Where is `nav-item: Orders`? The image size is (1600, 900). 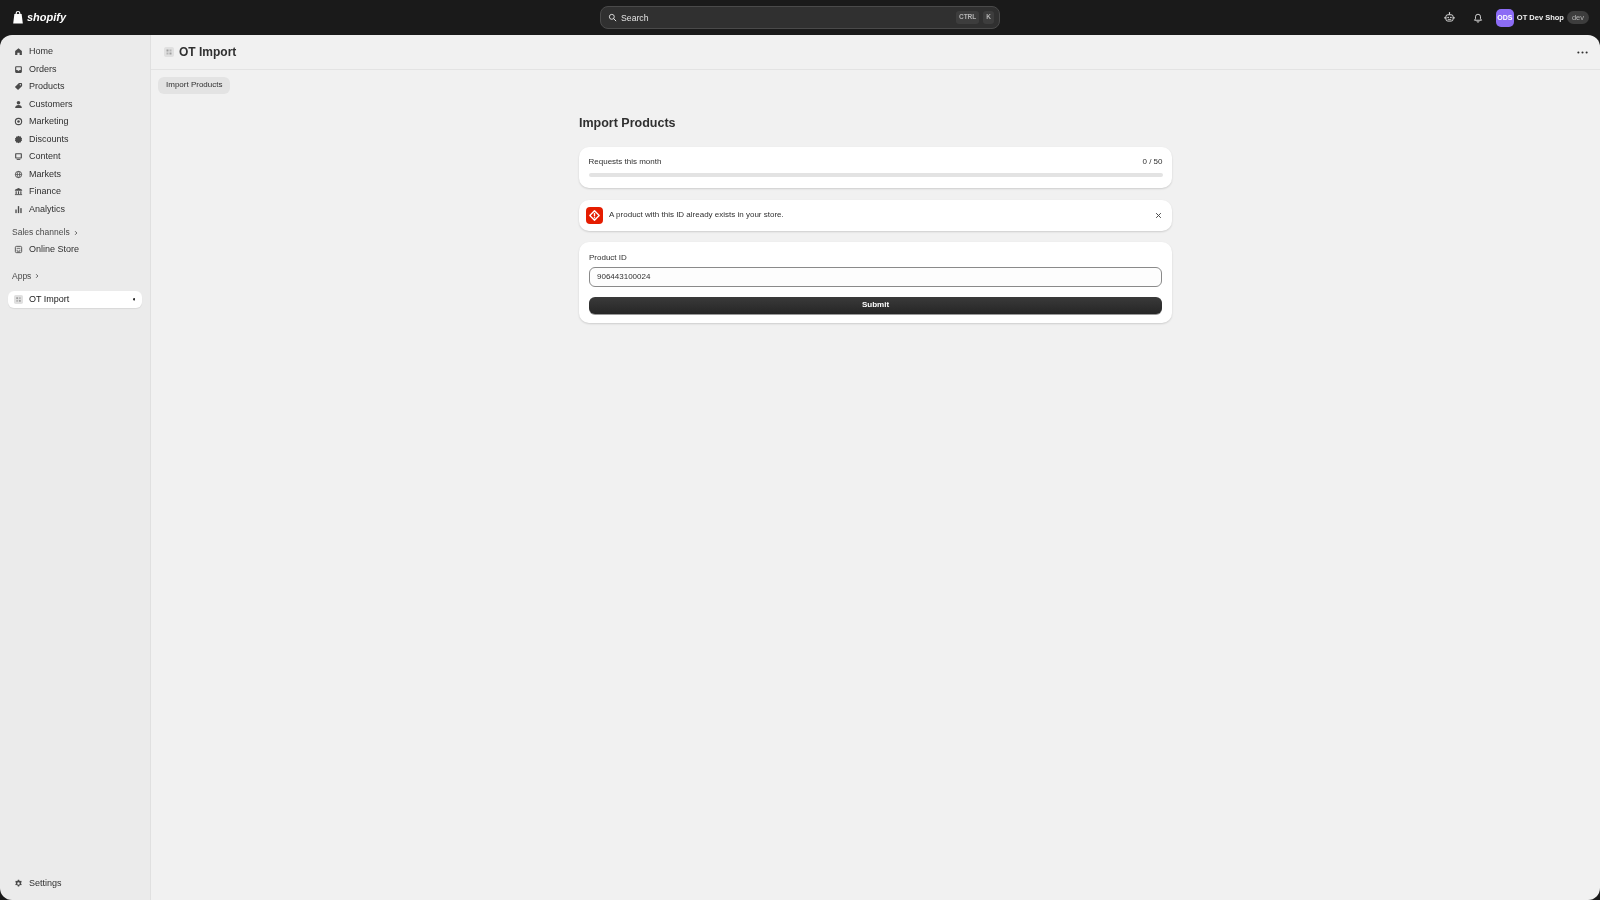 nav-item: Orders is located at coordinates (75, 69).